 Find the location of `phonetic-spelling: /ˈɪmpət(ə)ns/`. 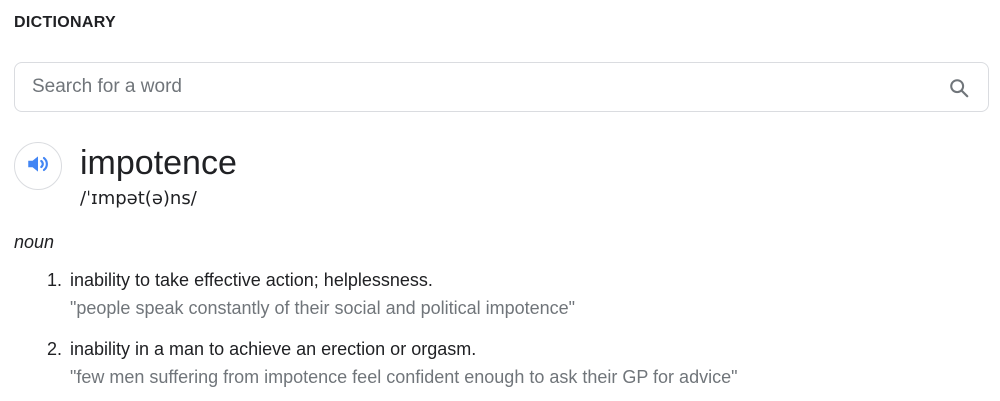

phonetic-spelling: /ˈɪmpət(ə)ns/ is located at coordinates (138, 198).